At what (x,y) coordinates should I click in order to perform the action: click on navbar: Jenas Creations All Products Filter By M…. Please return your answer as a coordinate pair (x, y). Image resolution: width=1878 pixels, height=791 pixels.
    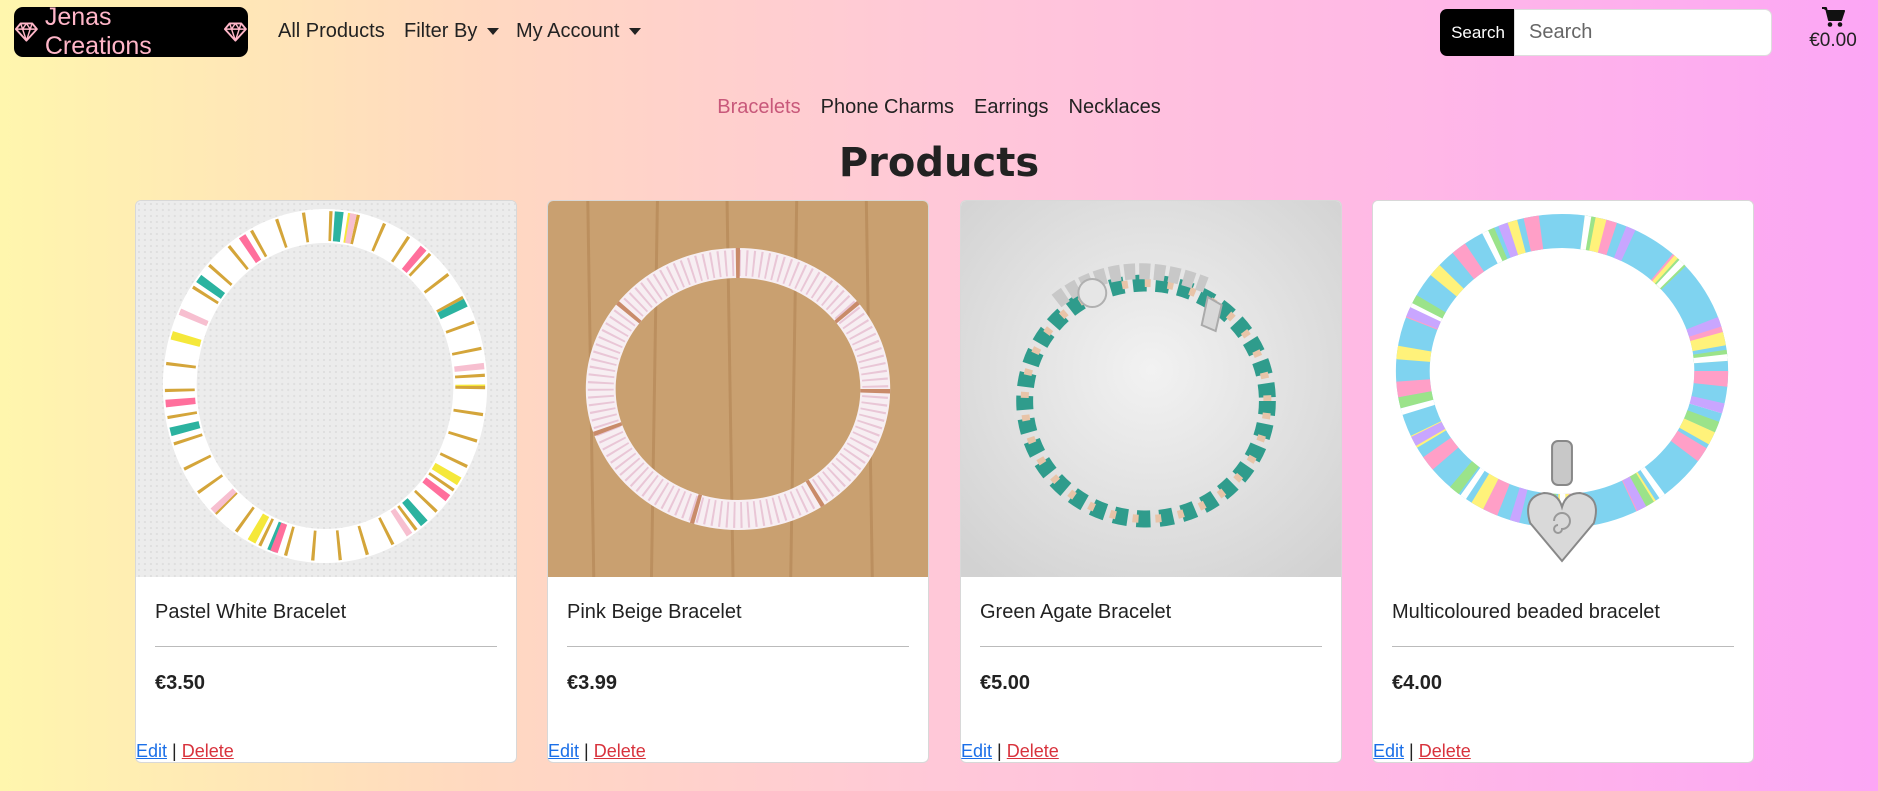
    Looking at the image, I should click on (939, 33).